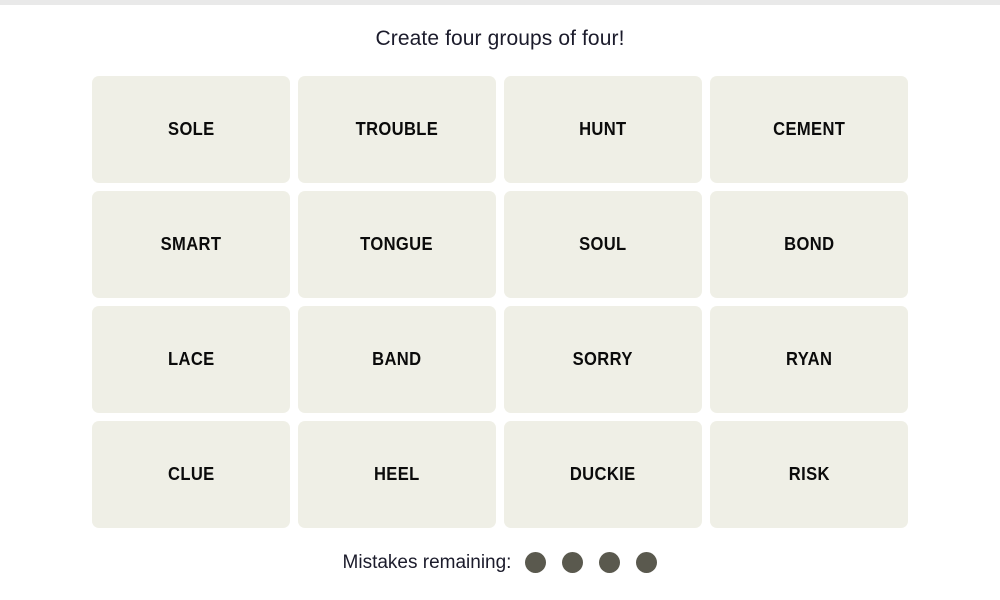 The height and width of the screenshot is (600, 1000). I want to click on word-tile: CLUE, so click(191, 474).